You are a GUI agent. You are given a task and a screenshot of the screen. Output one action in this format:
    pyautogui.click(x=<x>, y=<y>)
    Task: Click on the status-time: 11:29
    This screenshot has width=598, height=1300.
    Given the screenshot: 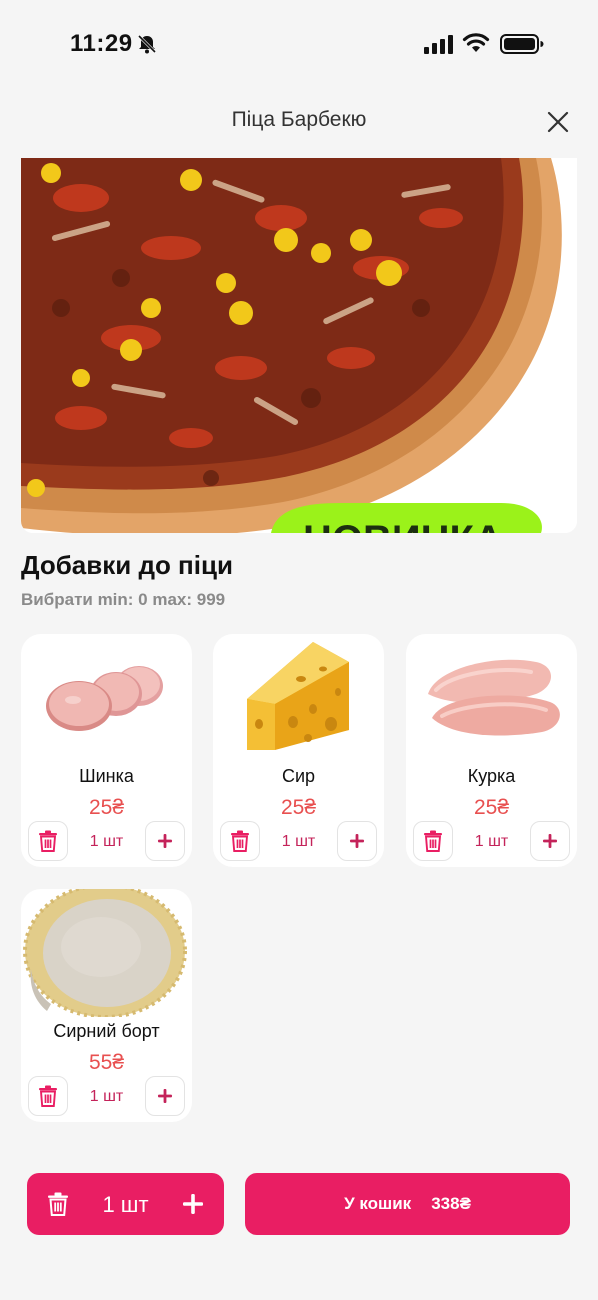 What is the action you would take?
    pyautogui.click(x=101, y=43)
    